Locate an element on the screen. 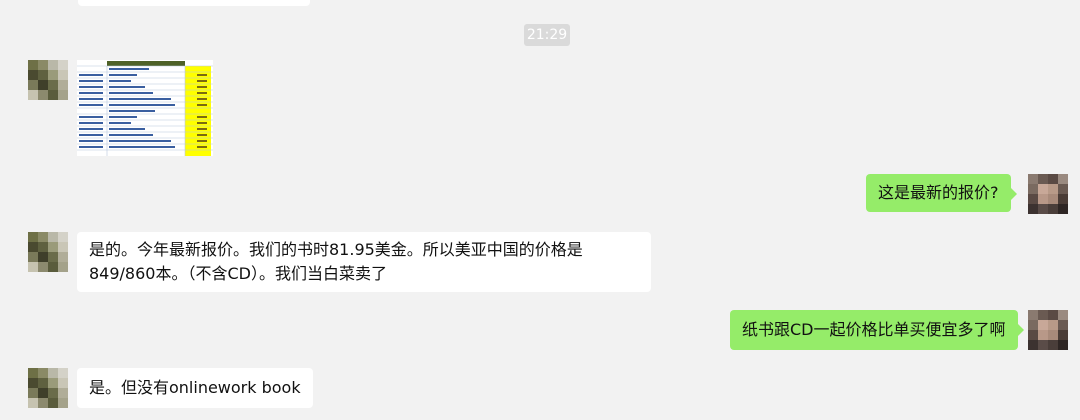 The width and height of the screenshot is (1080, 420). image-message-spreadsheet is located at coordinates (145, 108).